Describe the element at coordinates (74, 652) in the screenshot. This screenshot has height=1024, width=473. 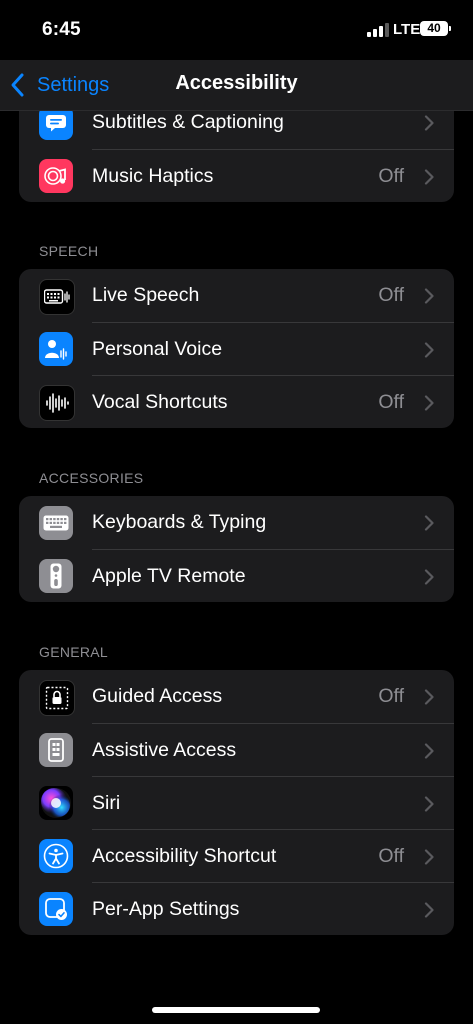
I see `section-header-general: GENERAL` at that location.